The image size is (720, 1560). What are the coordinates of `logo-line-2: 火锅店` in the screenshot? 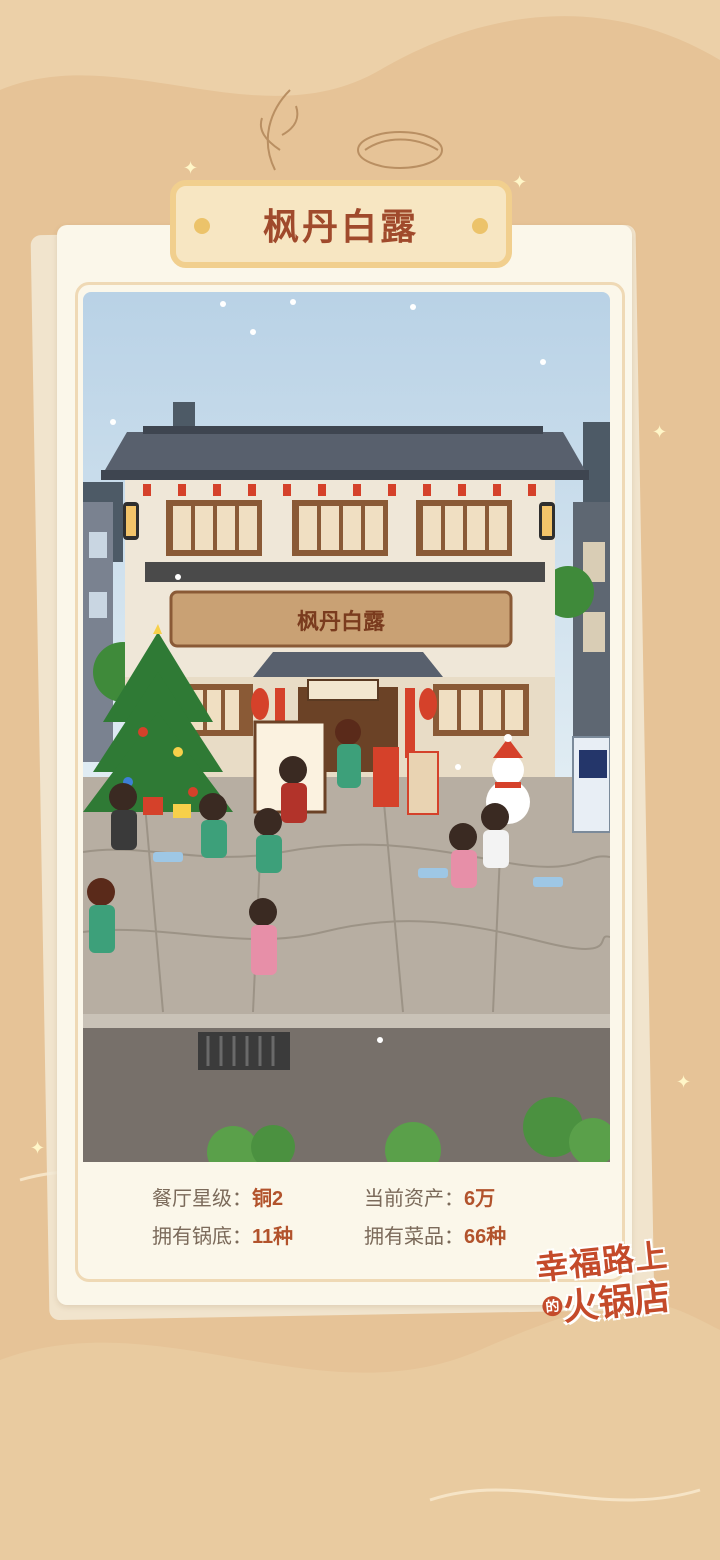 It's located at (616, 1302).